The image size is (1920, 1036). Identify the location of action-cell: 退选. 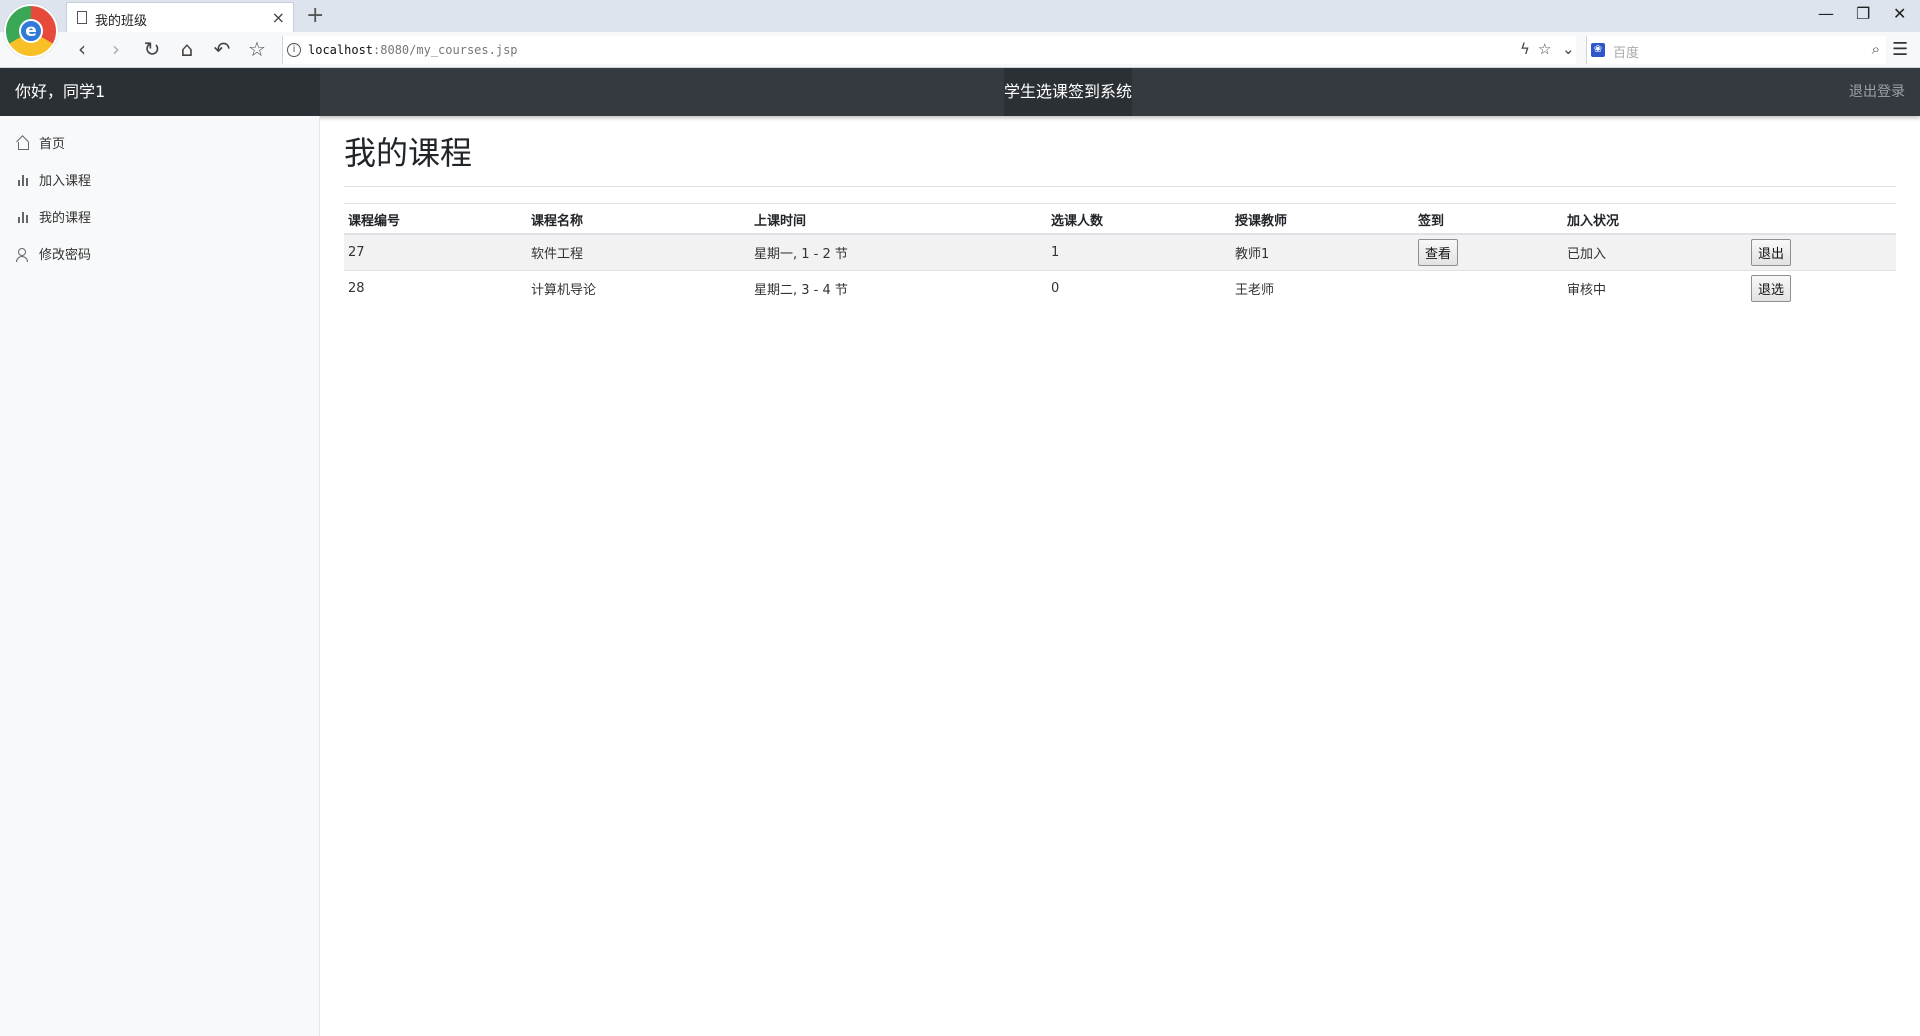
(1821, 288).